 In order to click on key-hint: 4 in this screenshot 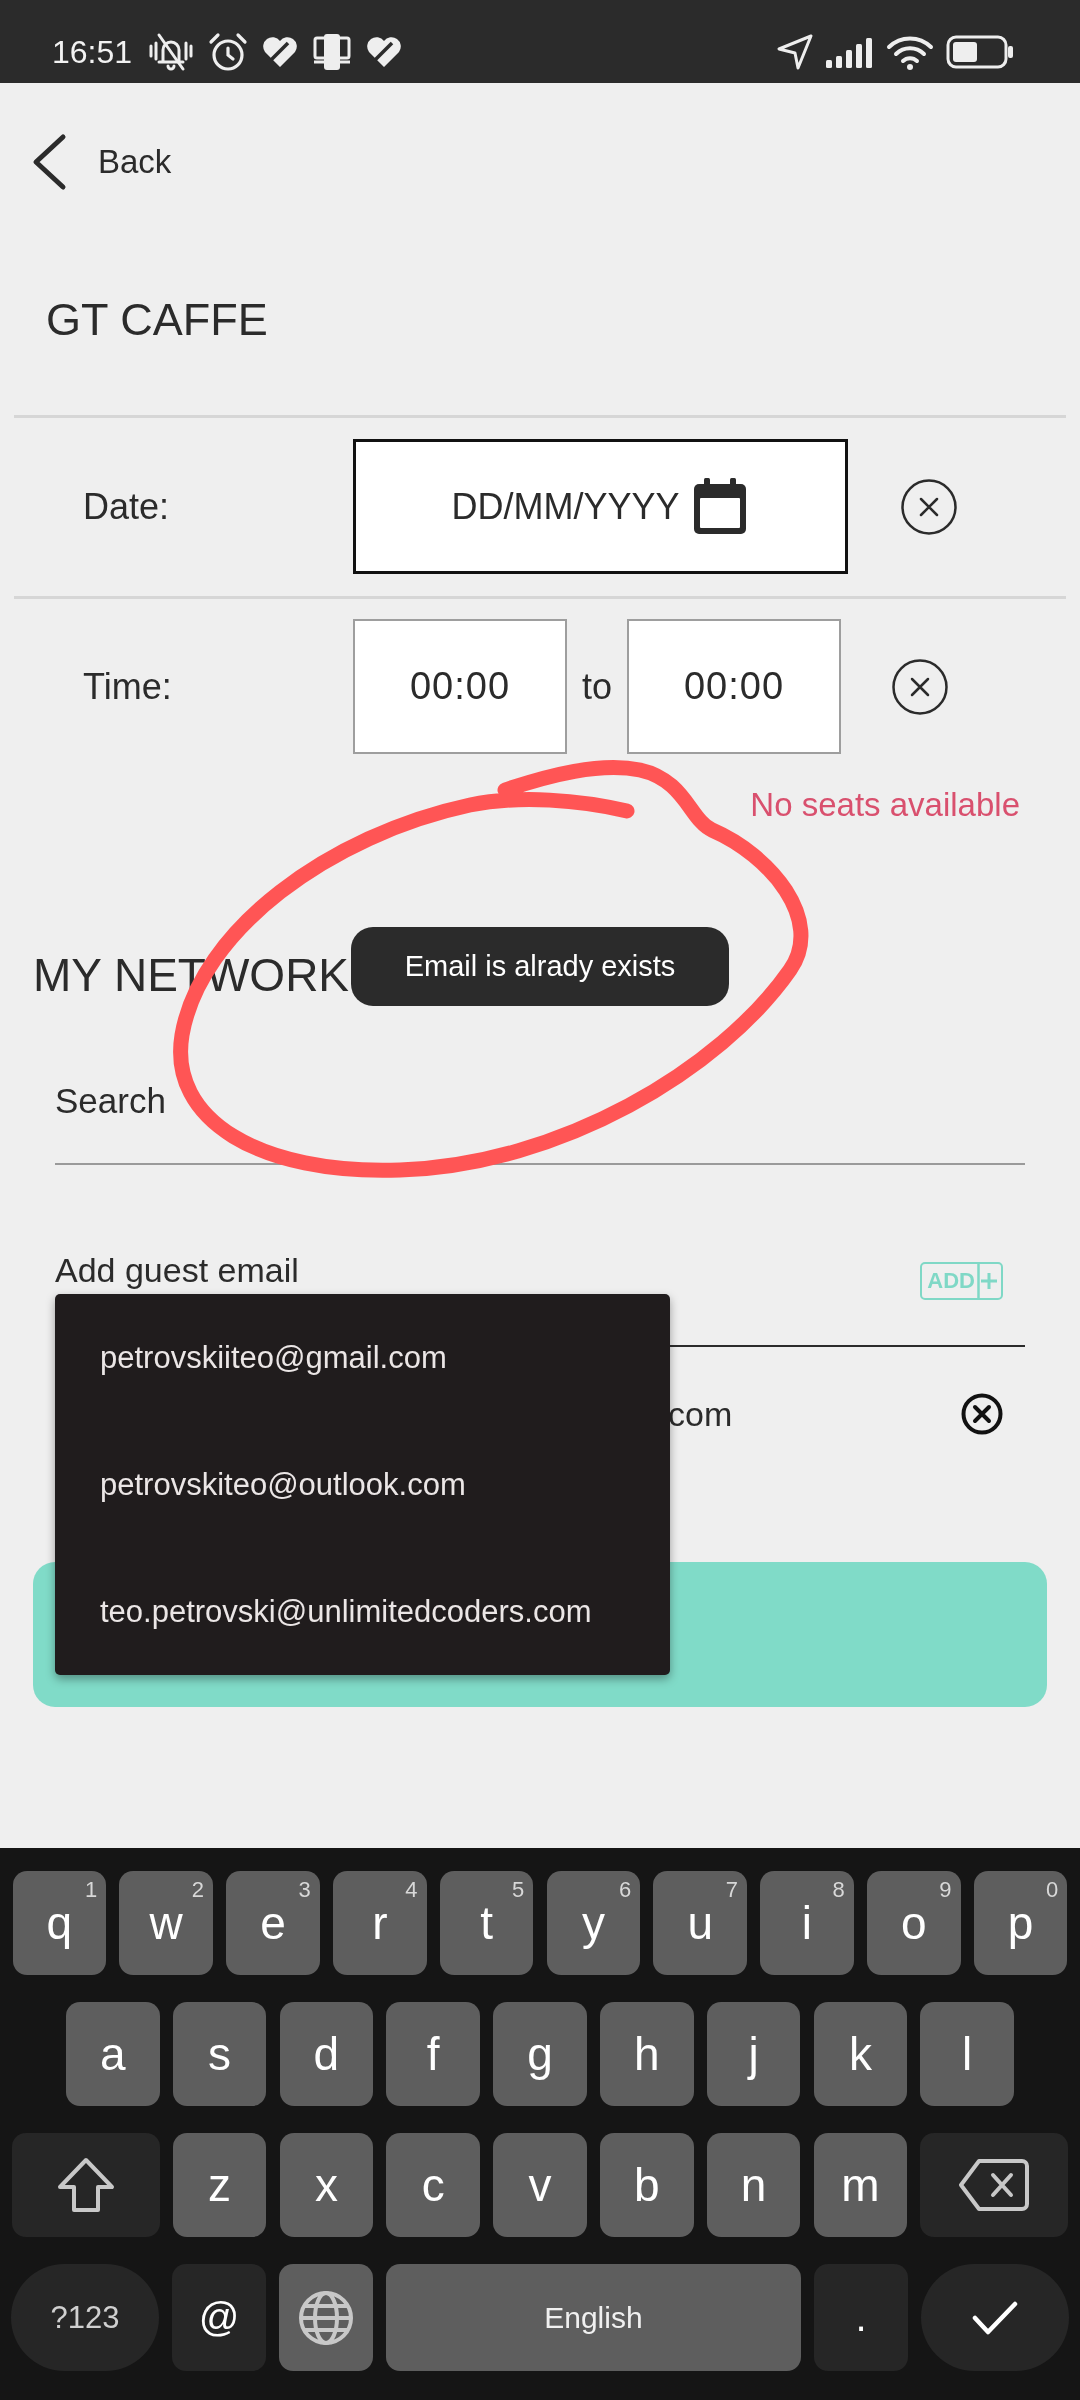, I will do `click(411, 1890)`.